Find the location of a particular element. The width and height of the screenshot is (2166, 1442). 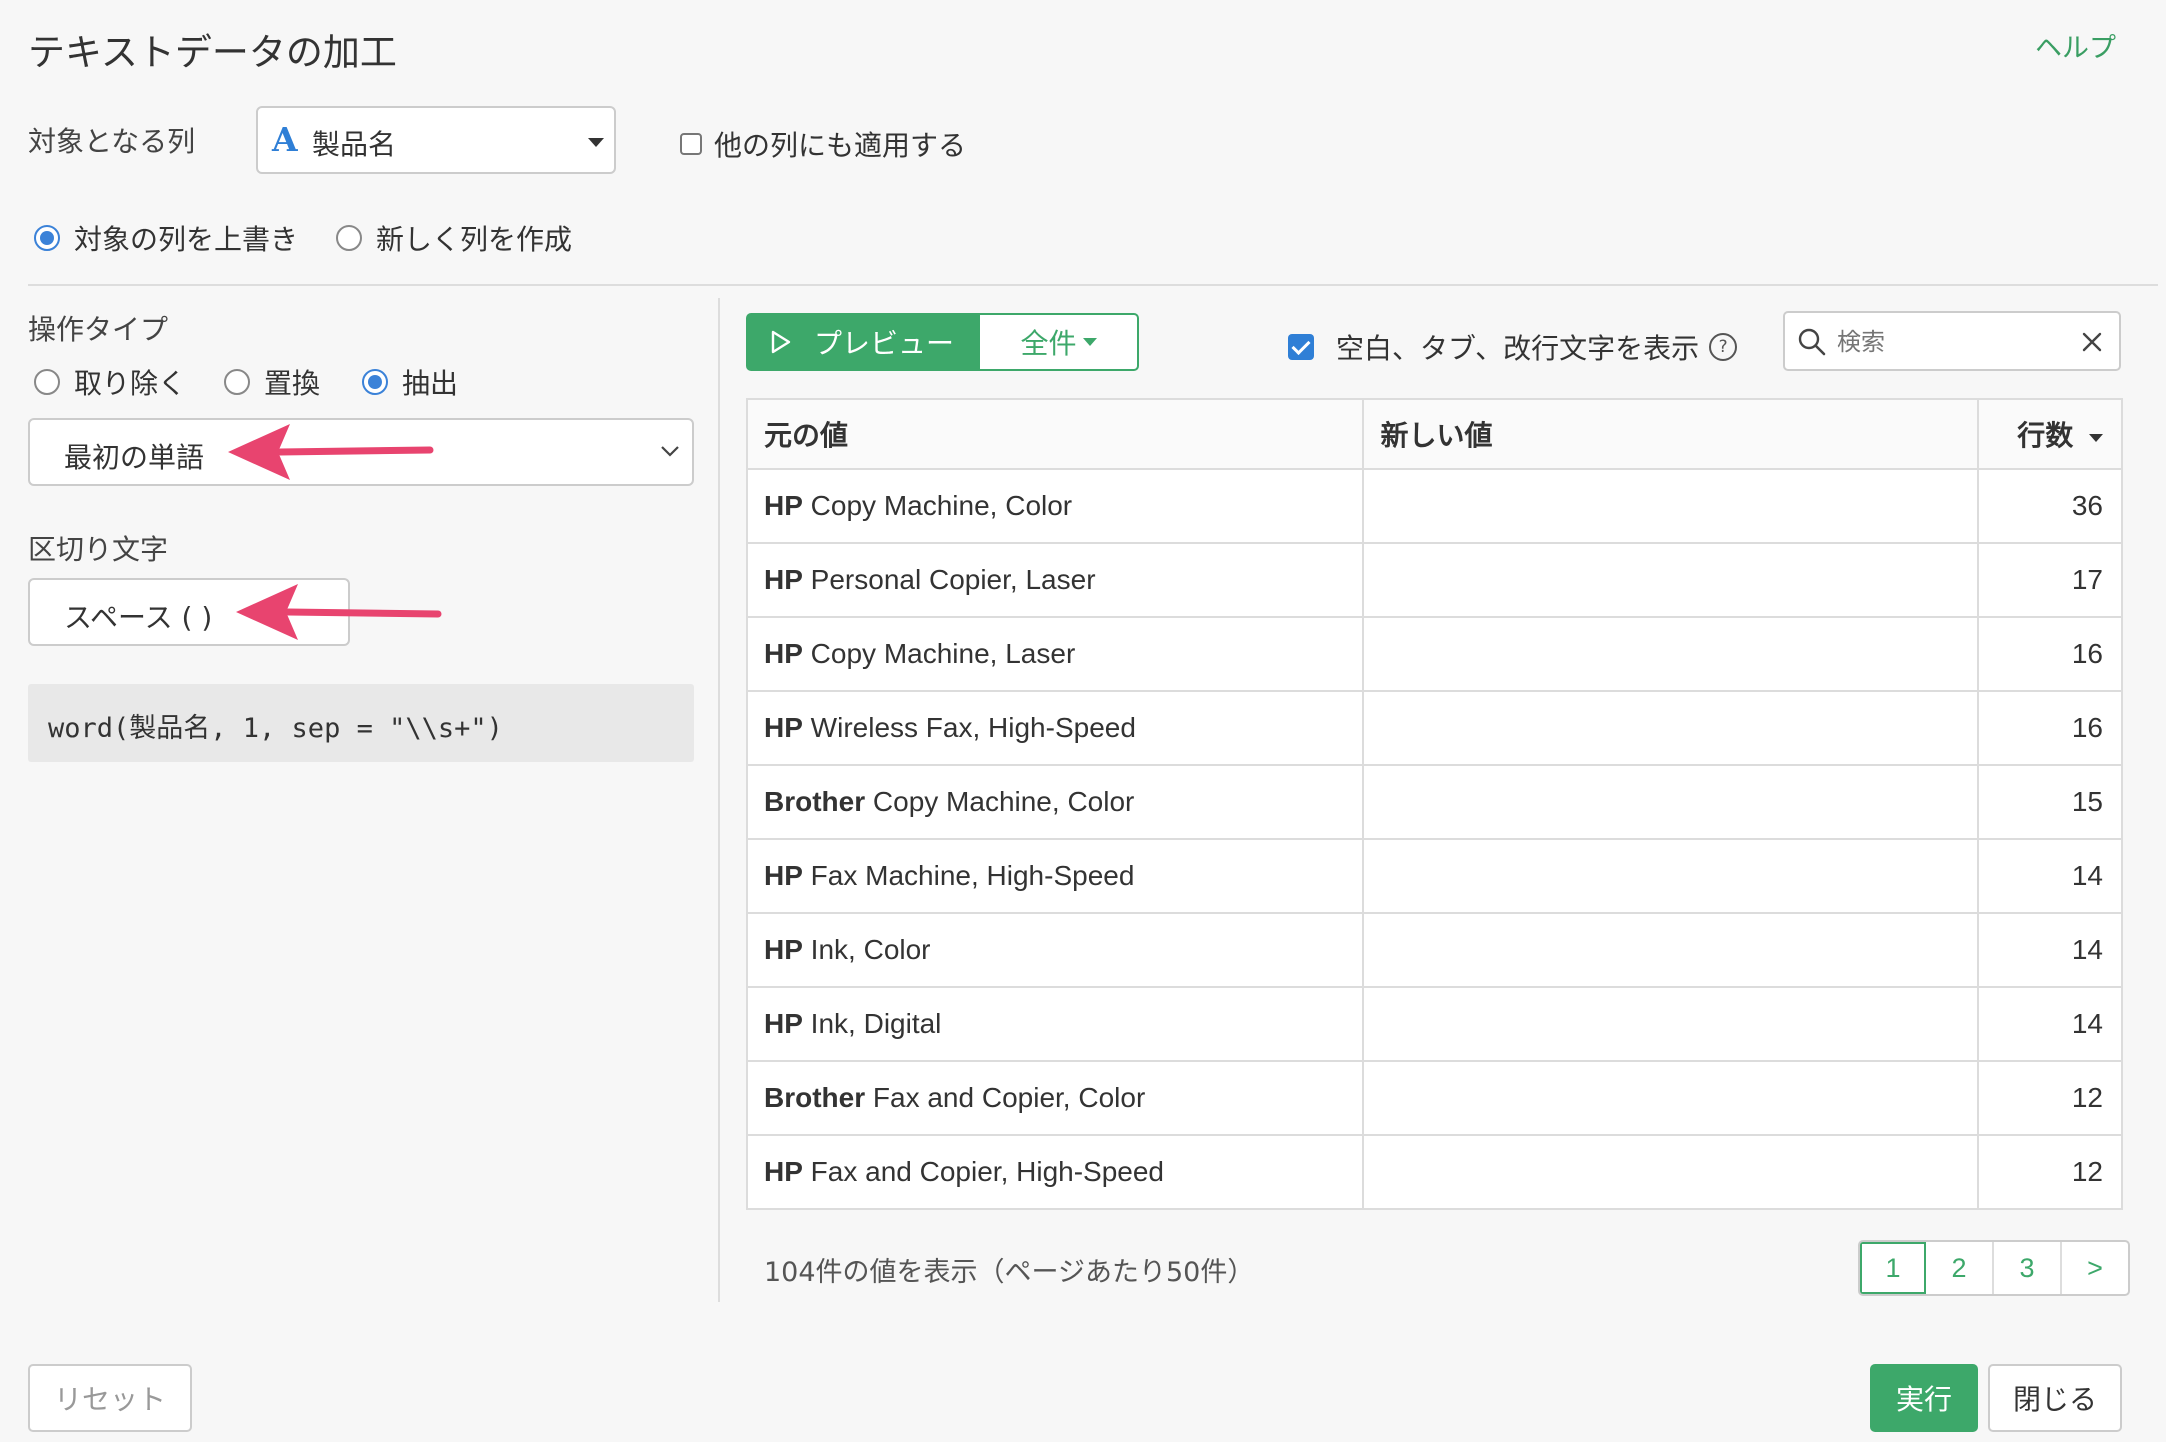

close-icon is located at coordinates (2092, 342).